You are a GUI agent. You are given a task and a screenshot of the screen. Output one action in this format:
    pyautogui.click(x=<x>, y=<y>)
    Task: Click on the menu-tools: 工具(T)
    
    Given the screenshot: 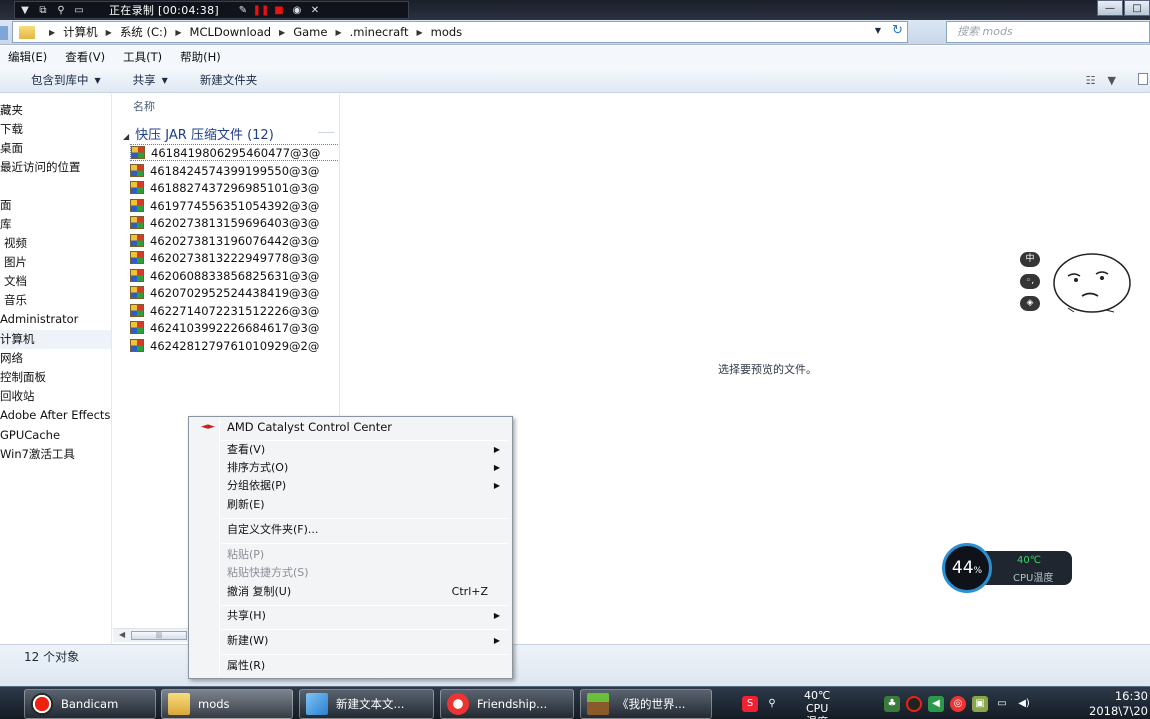 What is the action you would take?
    pyautogui.click(x=142, y=57)
    